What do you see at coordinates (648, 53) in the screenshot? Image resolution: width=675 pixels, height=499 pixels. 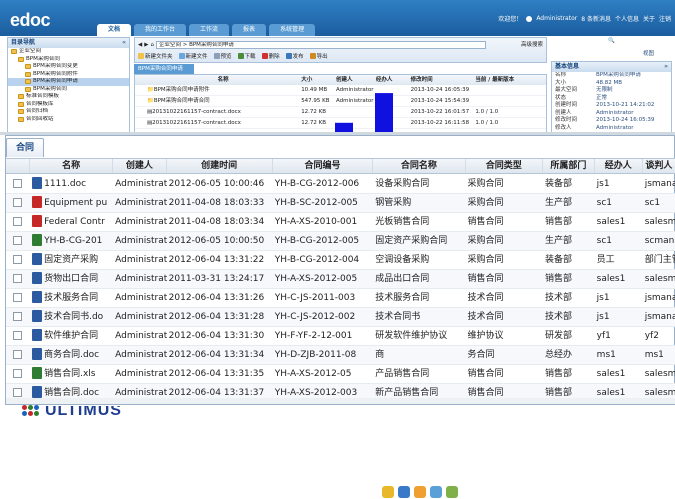 I see `view-button: 视图` at bounding box center [648, 53].